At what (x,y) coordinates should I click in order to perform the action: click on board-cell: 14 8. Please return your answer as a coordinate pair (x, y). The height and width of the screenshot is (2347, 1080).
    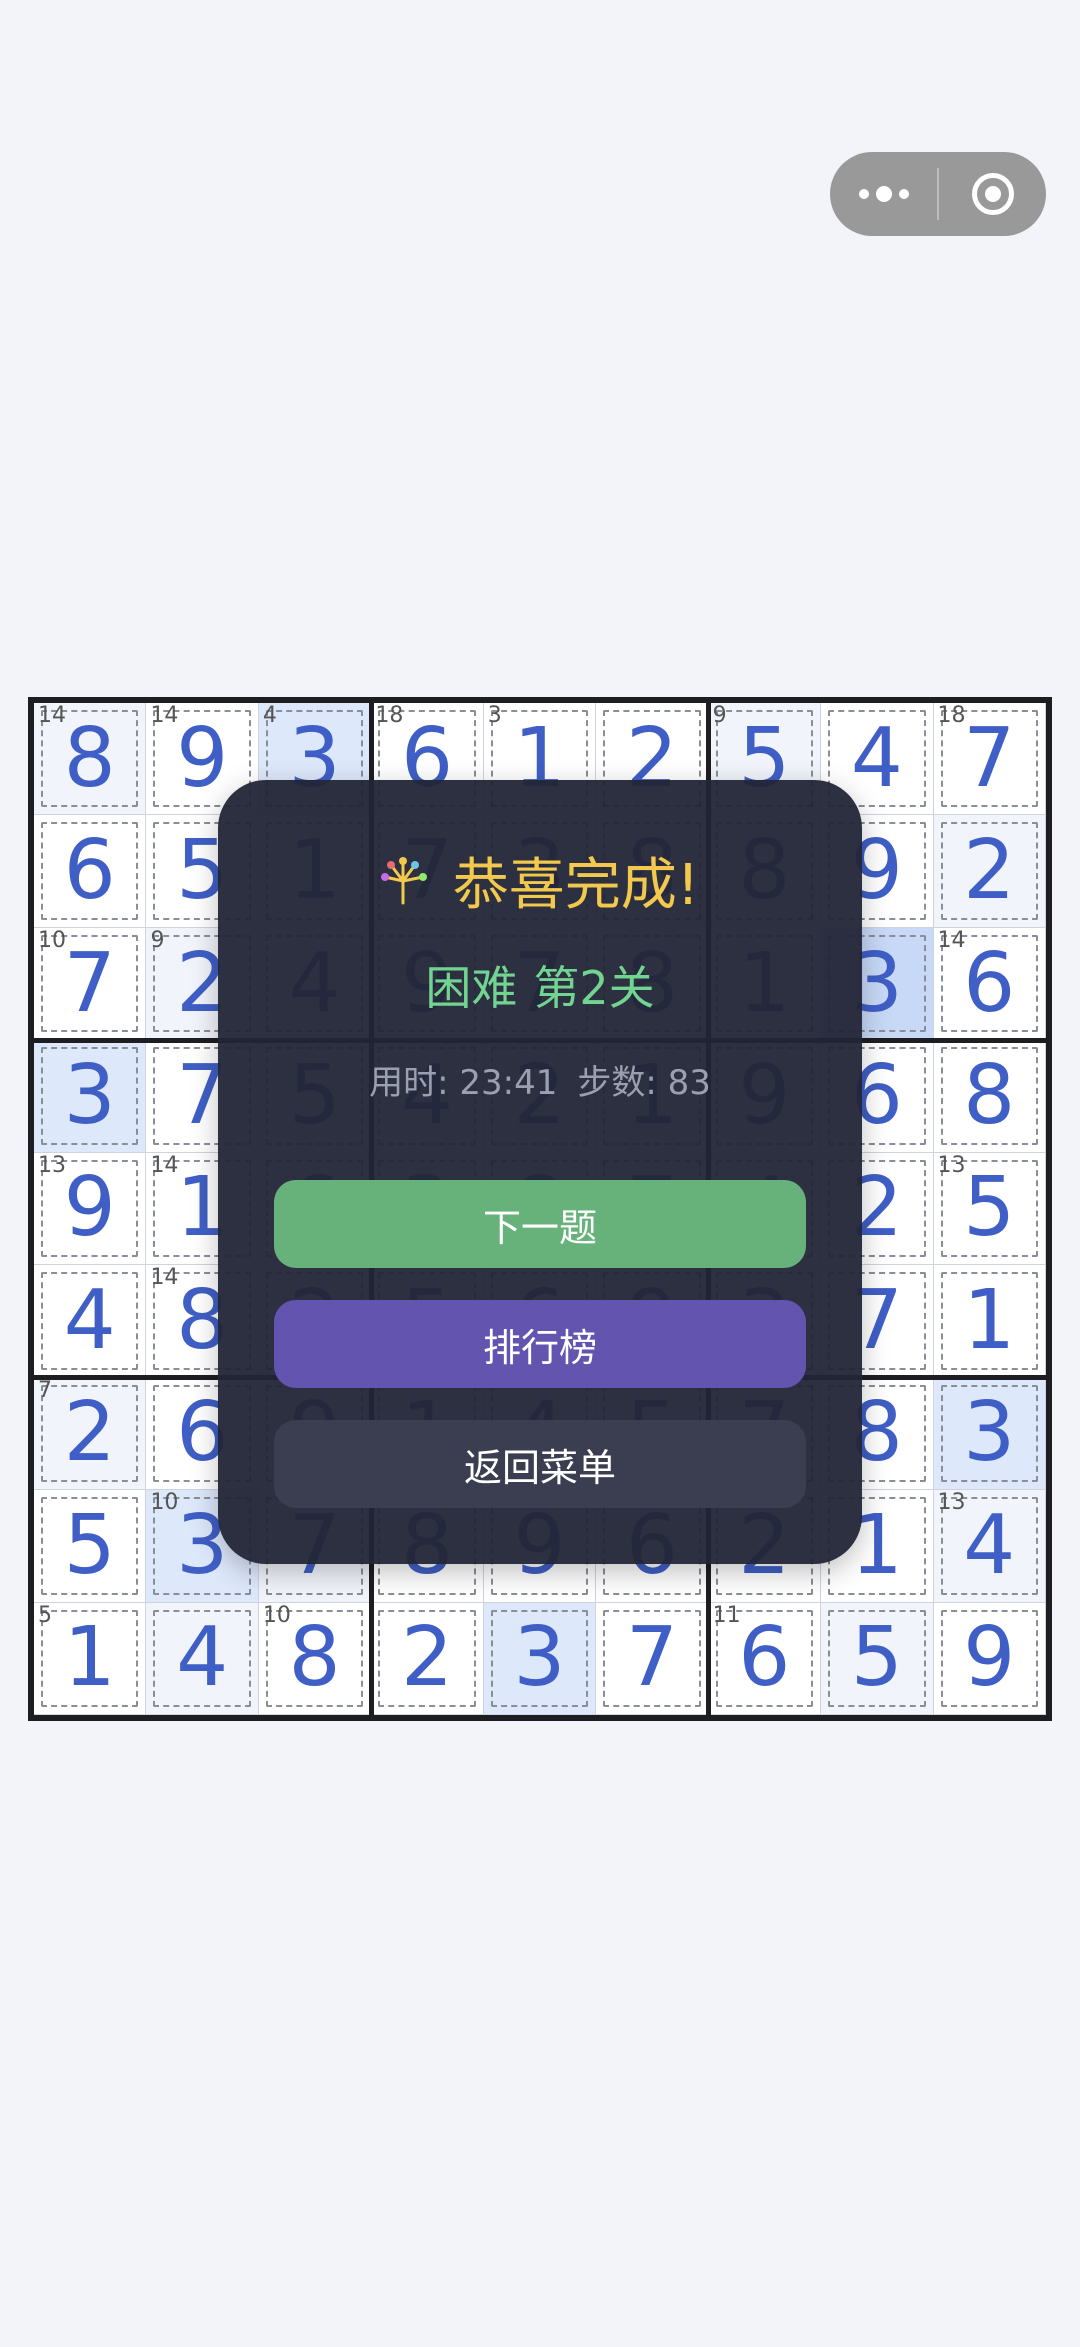
    Looking at the image, I should click on (90, 759).